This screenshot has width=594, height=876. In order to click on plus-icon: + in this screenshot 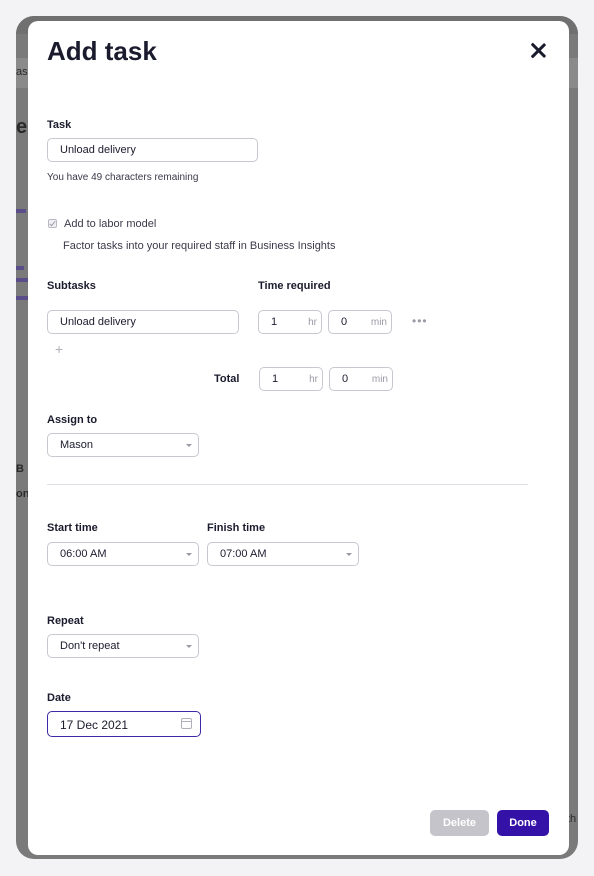, I will do `click(59, 349)`.